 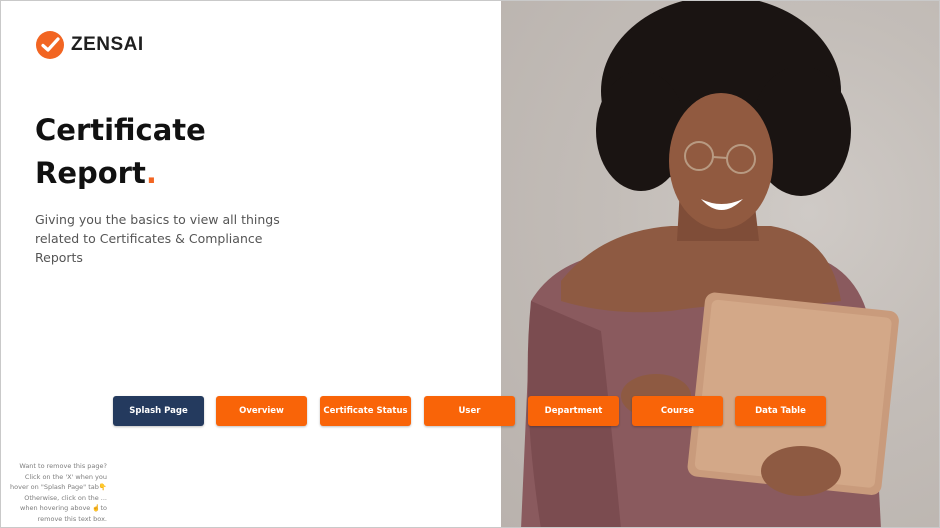 I want to click on brand-name: ZENSAI, so click(x=107, y=44).